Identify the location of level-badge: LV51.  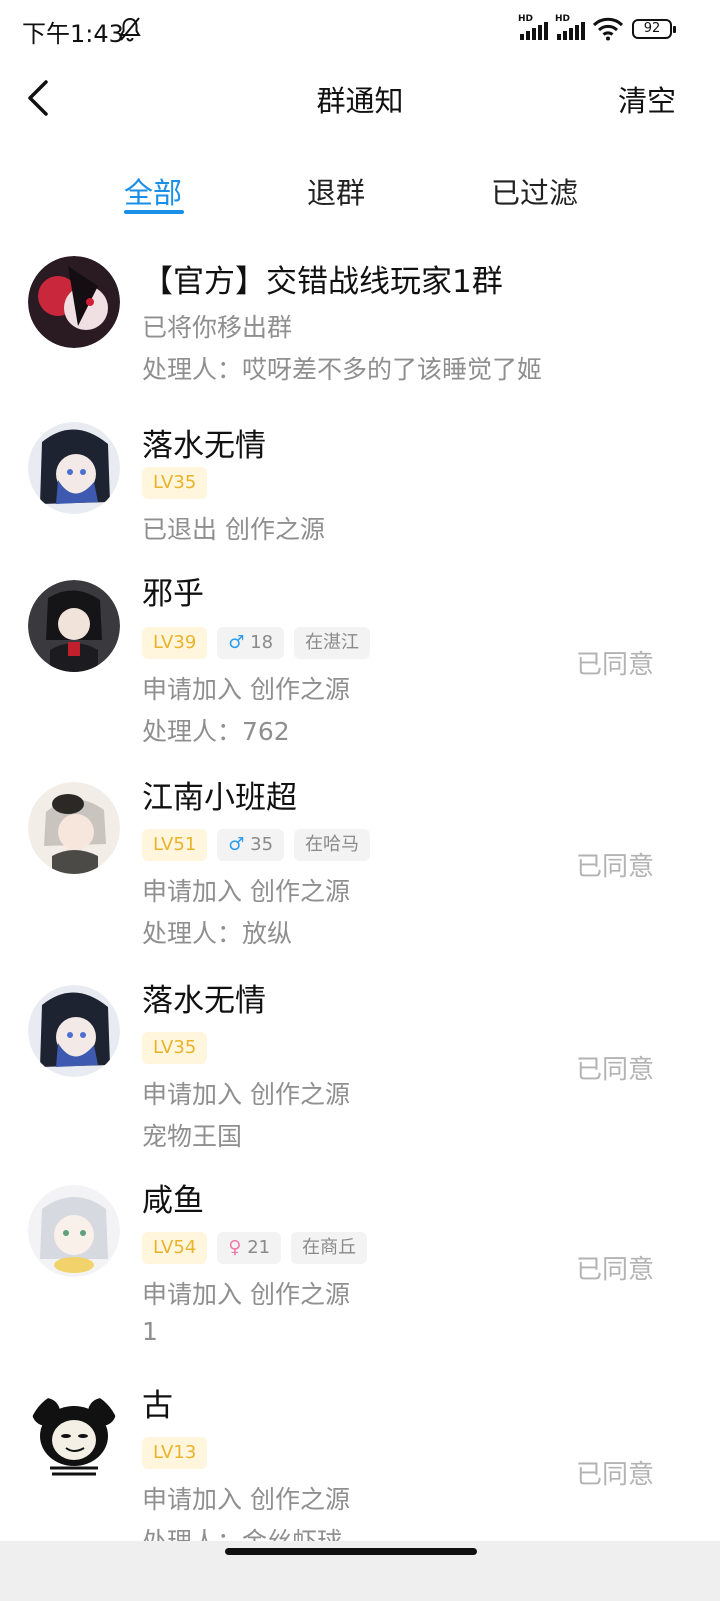
(175, 845).